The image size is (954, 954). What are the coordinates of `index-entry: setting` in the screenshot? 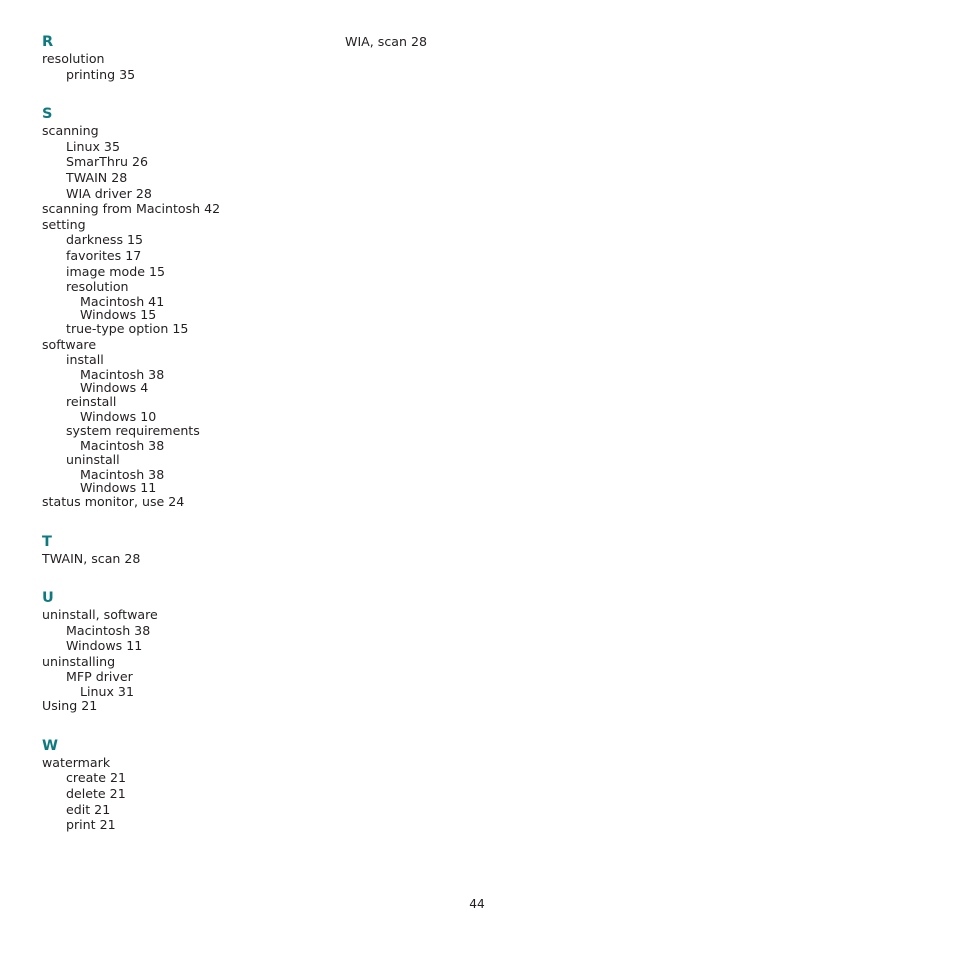 It's located at (64, 224).